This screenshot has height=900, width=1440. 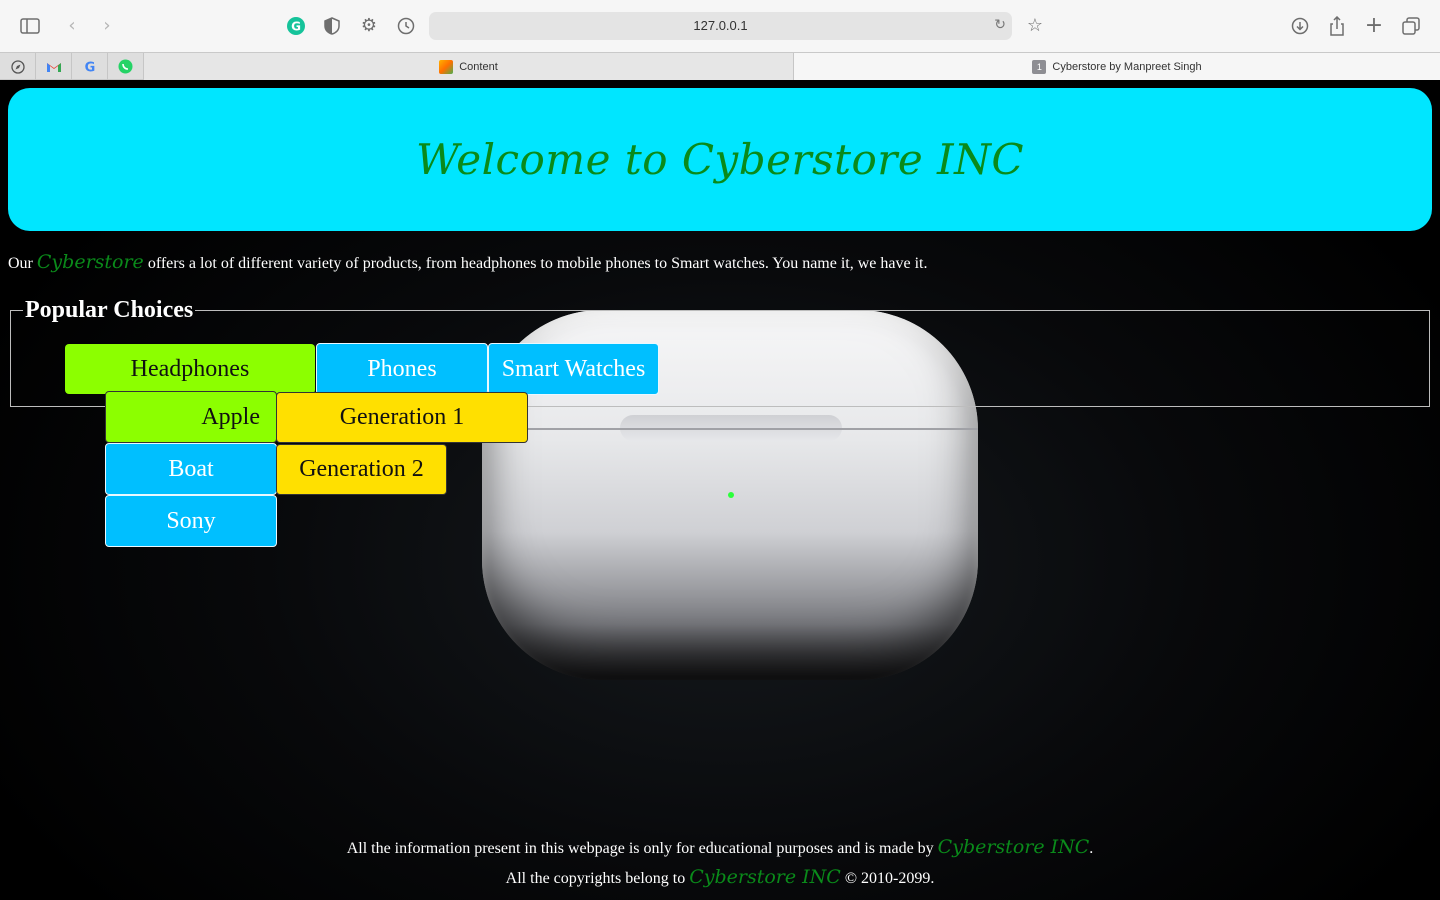 I want to click on address-bar: 127.0.0.1 ↻, so click(x=720, y=26).